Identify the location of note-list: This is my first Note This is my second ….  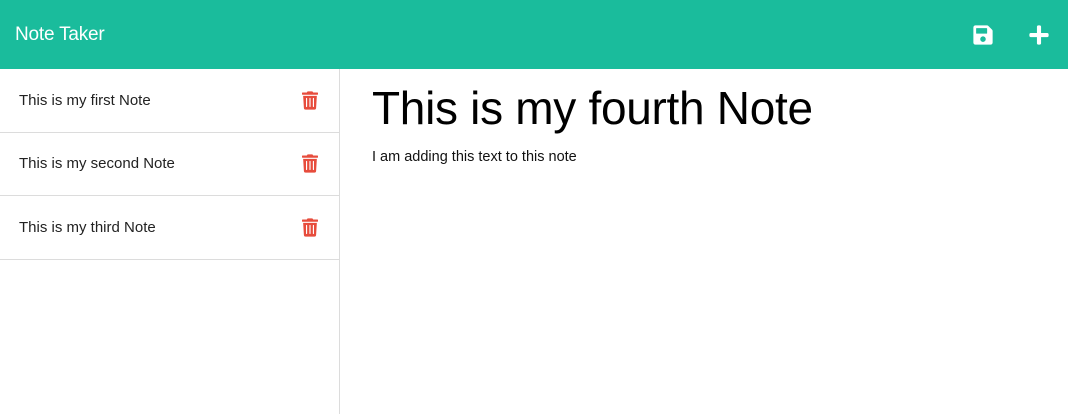
(169, 164).